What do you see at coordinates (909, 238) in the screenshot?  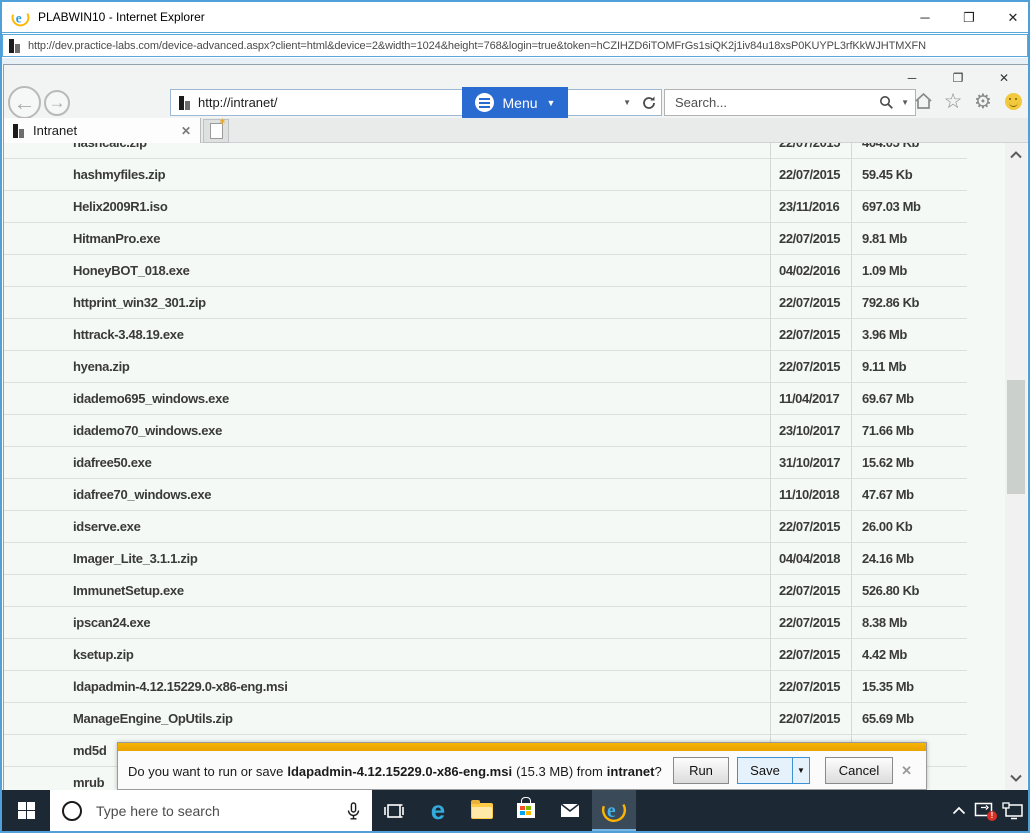 I see `file-size: 9.81 Mb` at bounding box center [909, 238].